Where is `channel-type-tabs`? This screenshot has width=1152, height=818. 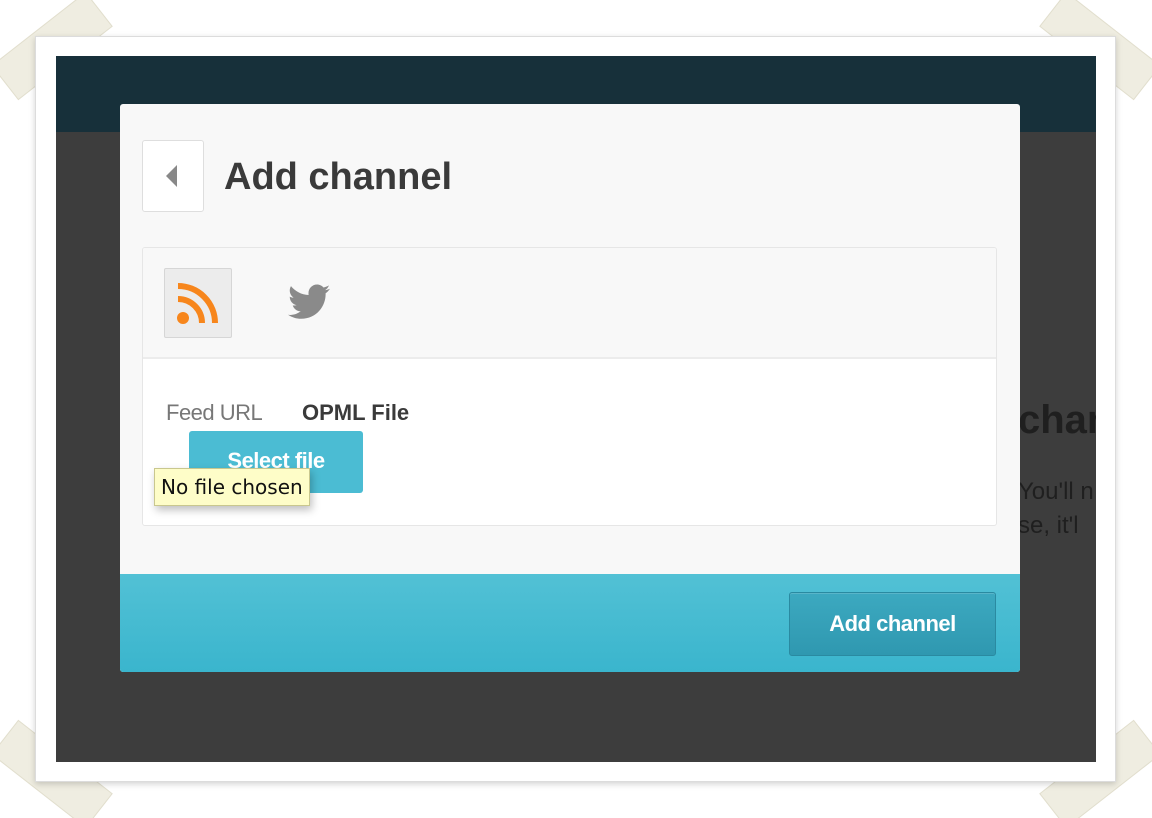 channel-type-tabs is located at coordinates (569, 303).